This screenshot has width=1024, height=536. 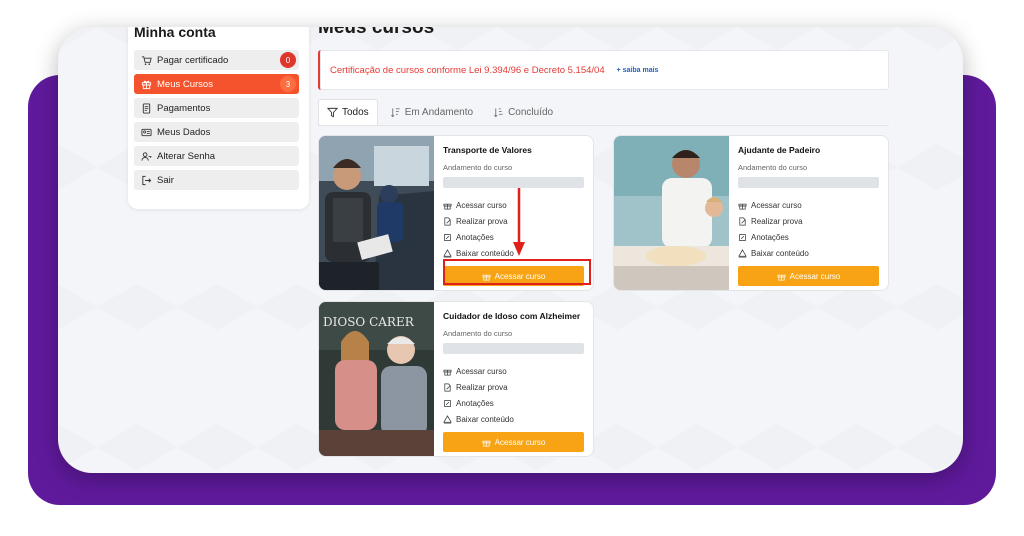 I want to click on sidebar-title: Minha conta, so click(x=175, y=33).